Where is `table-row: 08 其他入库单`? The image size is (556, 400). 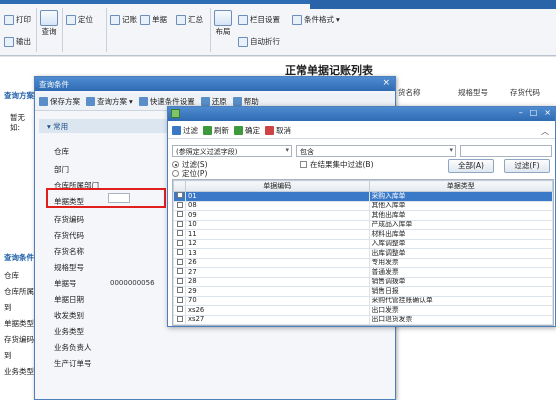 table-row: 08 其他入库单 is located at coordinates (363, 205).